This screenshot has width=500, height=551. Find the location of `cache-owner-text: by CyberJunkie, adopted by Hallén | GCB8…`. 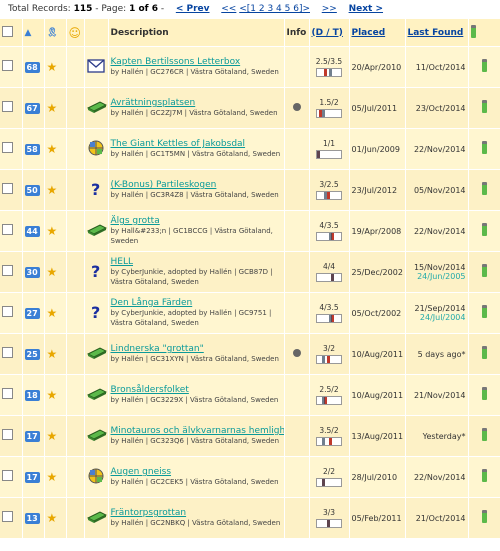

cache-owner-text: by CyberJunkie, adopted by Hallén | GCB8… is located at coordinates (191, 277).